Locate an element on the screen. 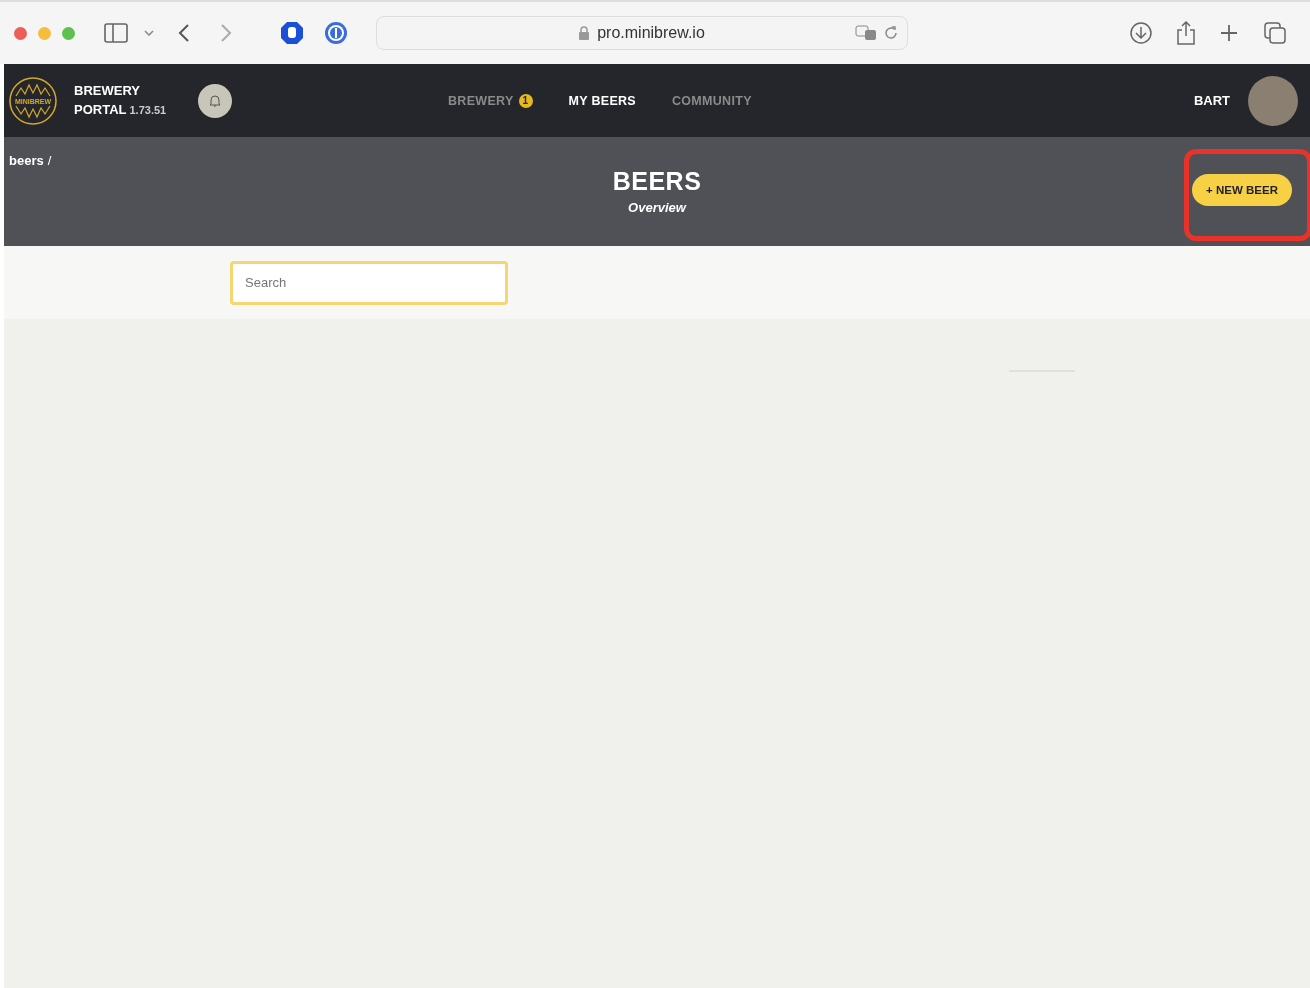  stop-hand-icon is located at coordinates (292, 33).